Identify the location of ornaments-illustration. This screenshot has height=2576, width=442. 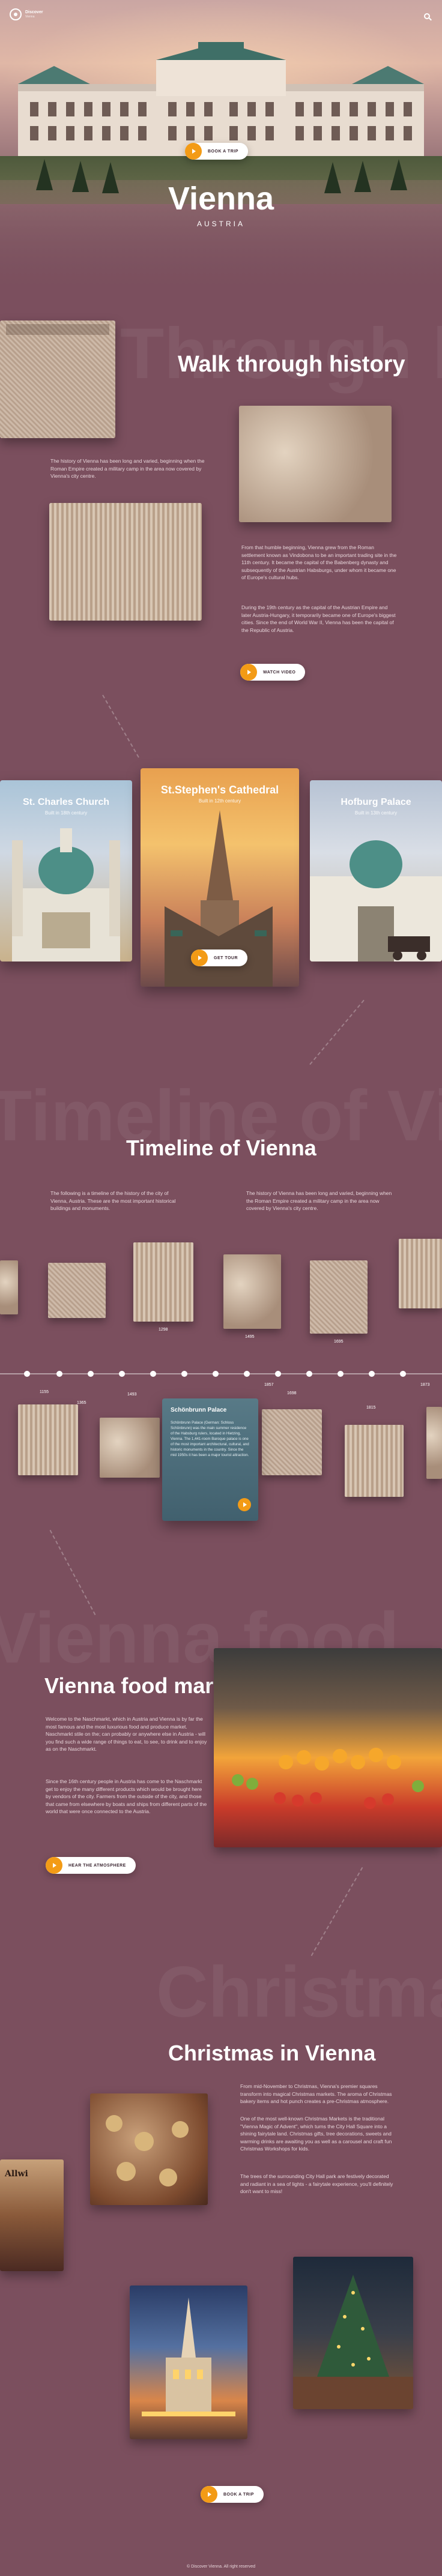
(147, 2150).